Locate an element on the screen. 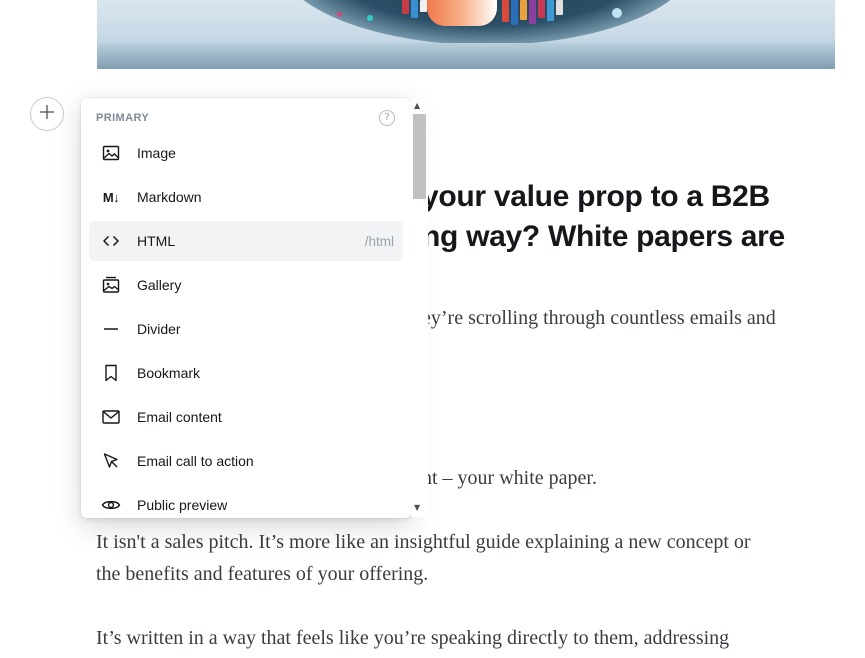 This screenshot has width=865, height=658. menu-item-label: Public preview is located at coordinates (182, 505).